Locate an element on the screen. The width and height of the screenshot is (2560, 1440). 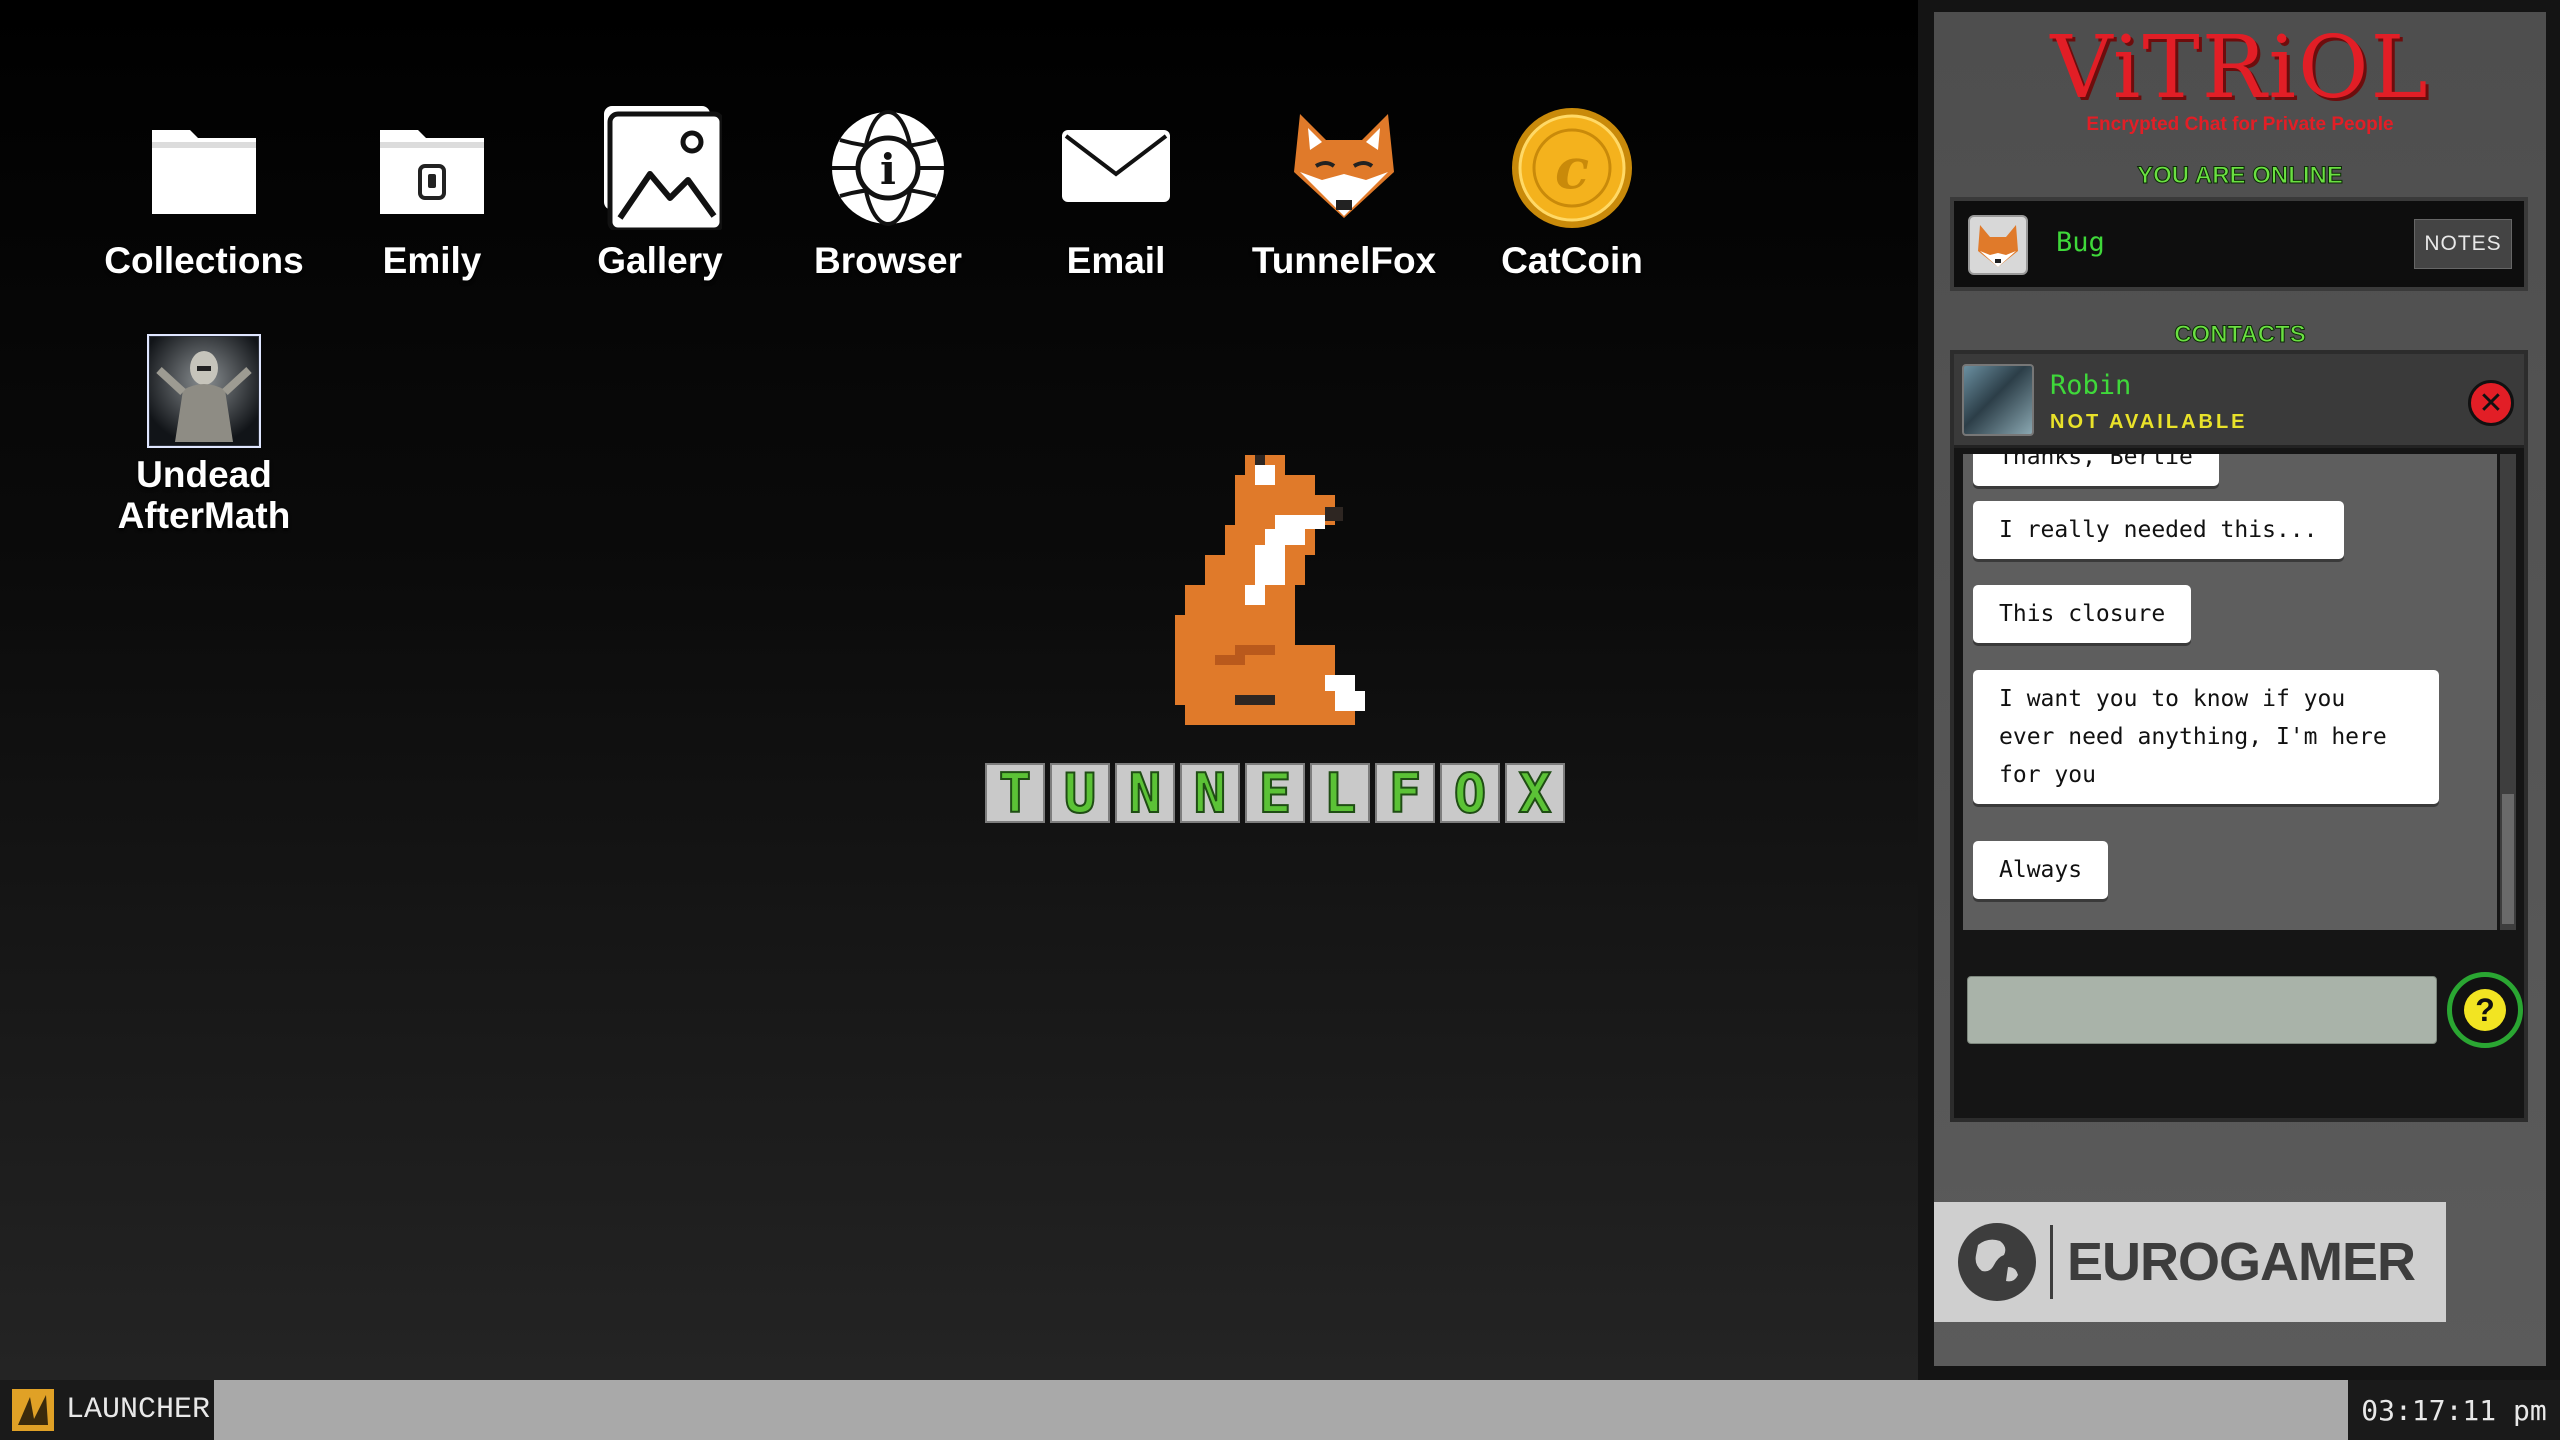
globe-info-icon: i is located at coordinates (888, 168).